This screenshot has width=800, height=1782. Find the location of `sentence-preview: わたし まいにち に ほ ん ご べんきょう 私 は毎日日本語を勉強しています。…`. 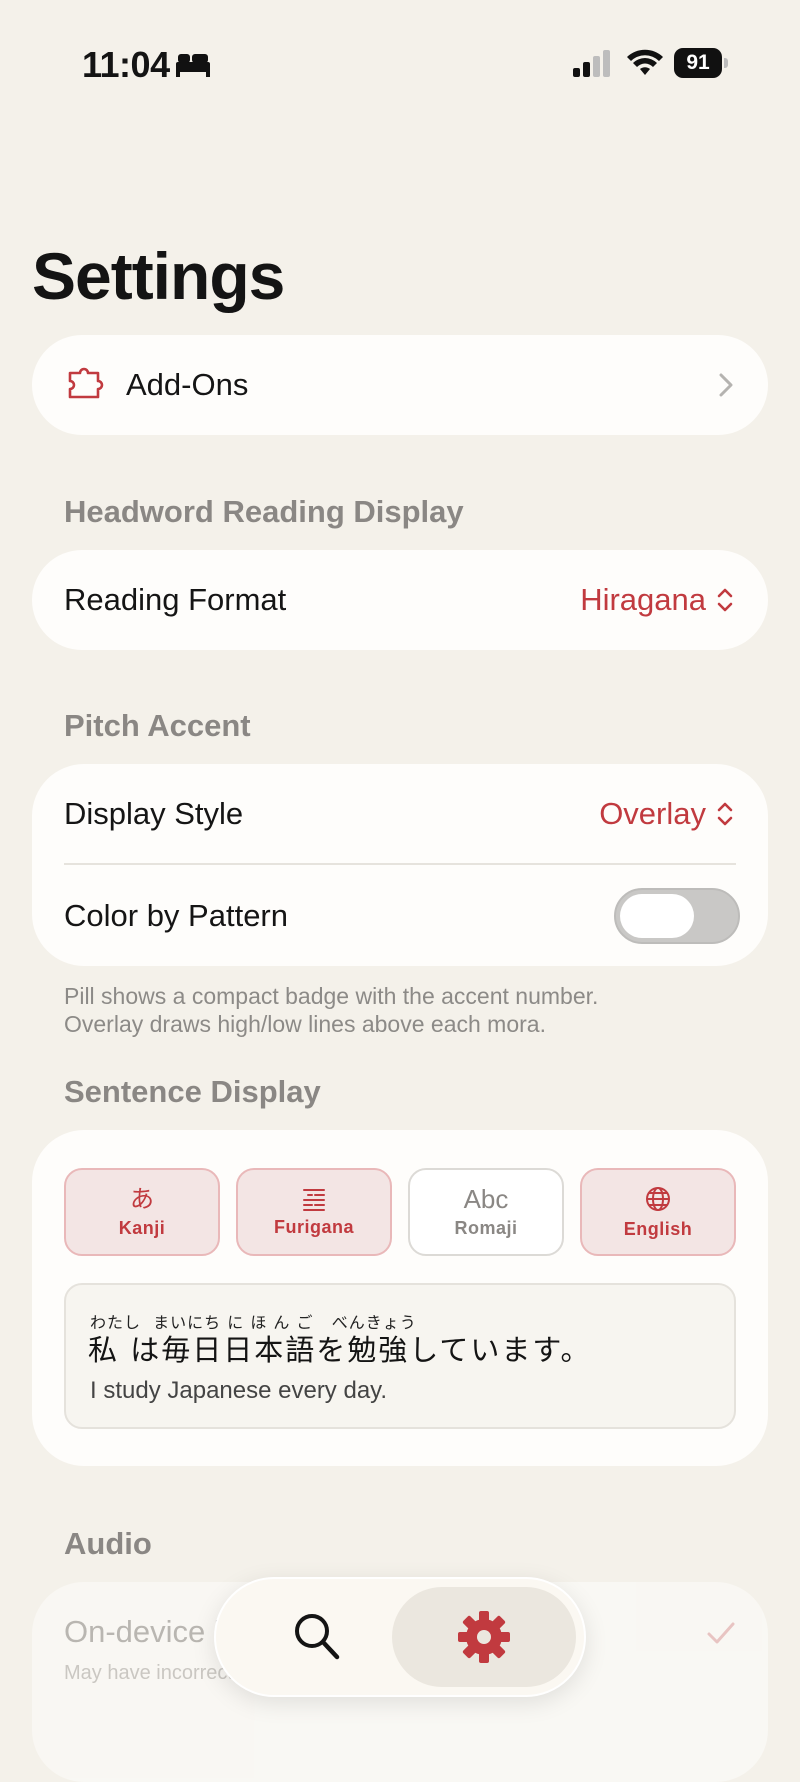

sentence-preview: わたし まいにち に ほ ん ご べんきょう 私 は毎日日本語を勉強しています。… is located at coordinates (400, 1356).